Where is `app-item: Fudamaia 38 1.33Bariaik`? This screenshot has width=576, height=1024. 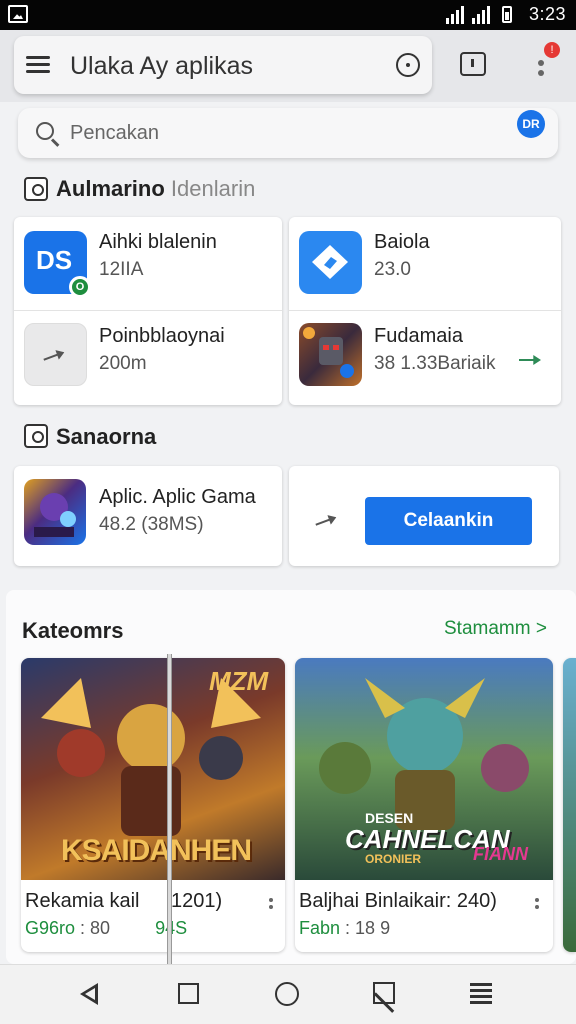
app-item: Fudamaia 38 1.33Bariaik is located at coordinates (425, 358).